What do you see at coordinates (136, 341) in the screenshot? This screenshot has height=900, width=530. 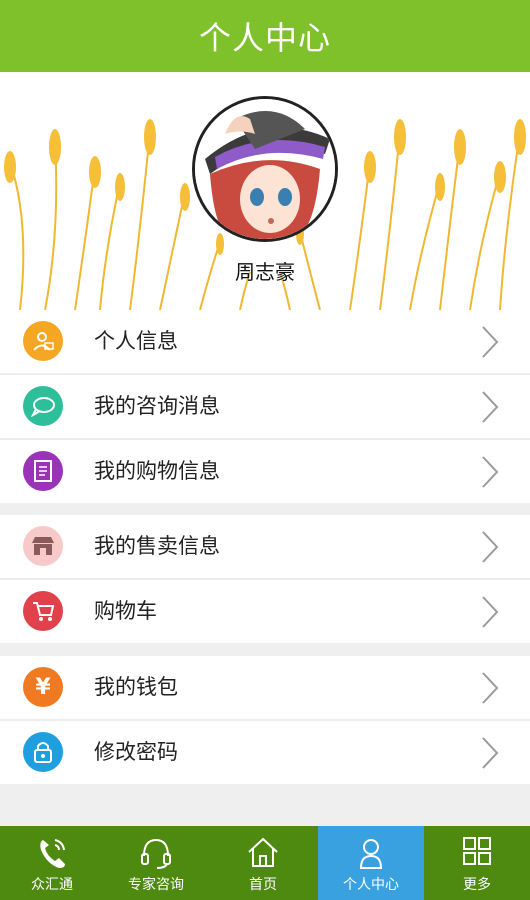 I see `menu-item-label: 个人信息` at bounding box center [136, 341].